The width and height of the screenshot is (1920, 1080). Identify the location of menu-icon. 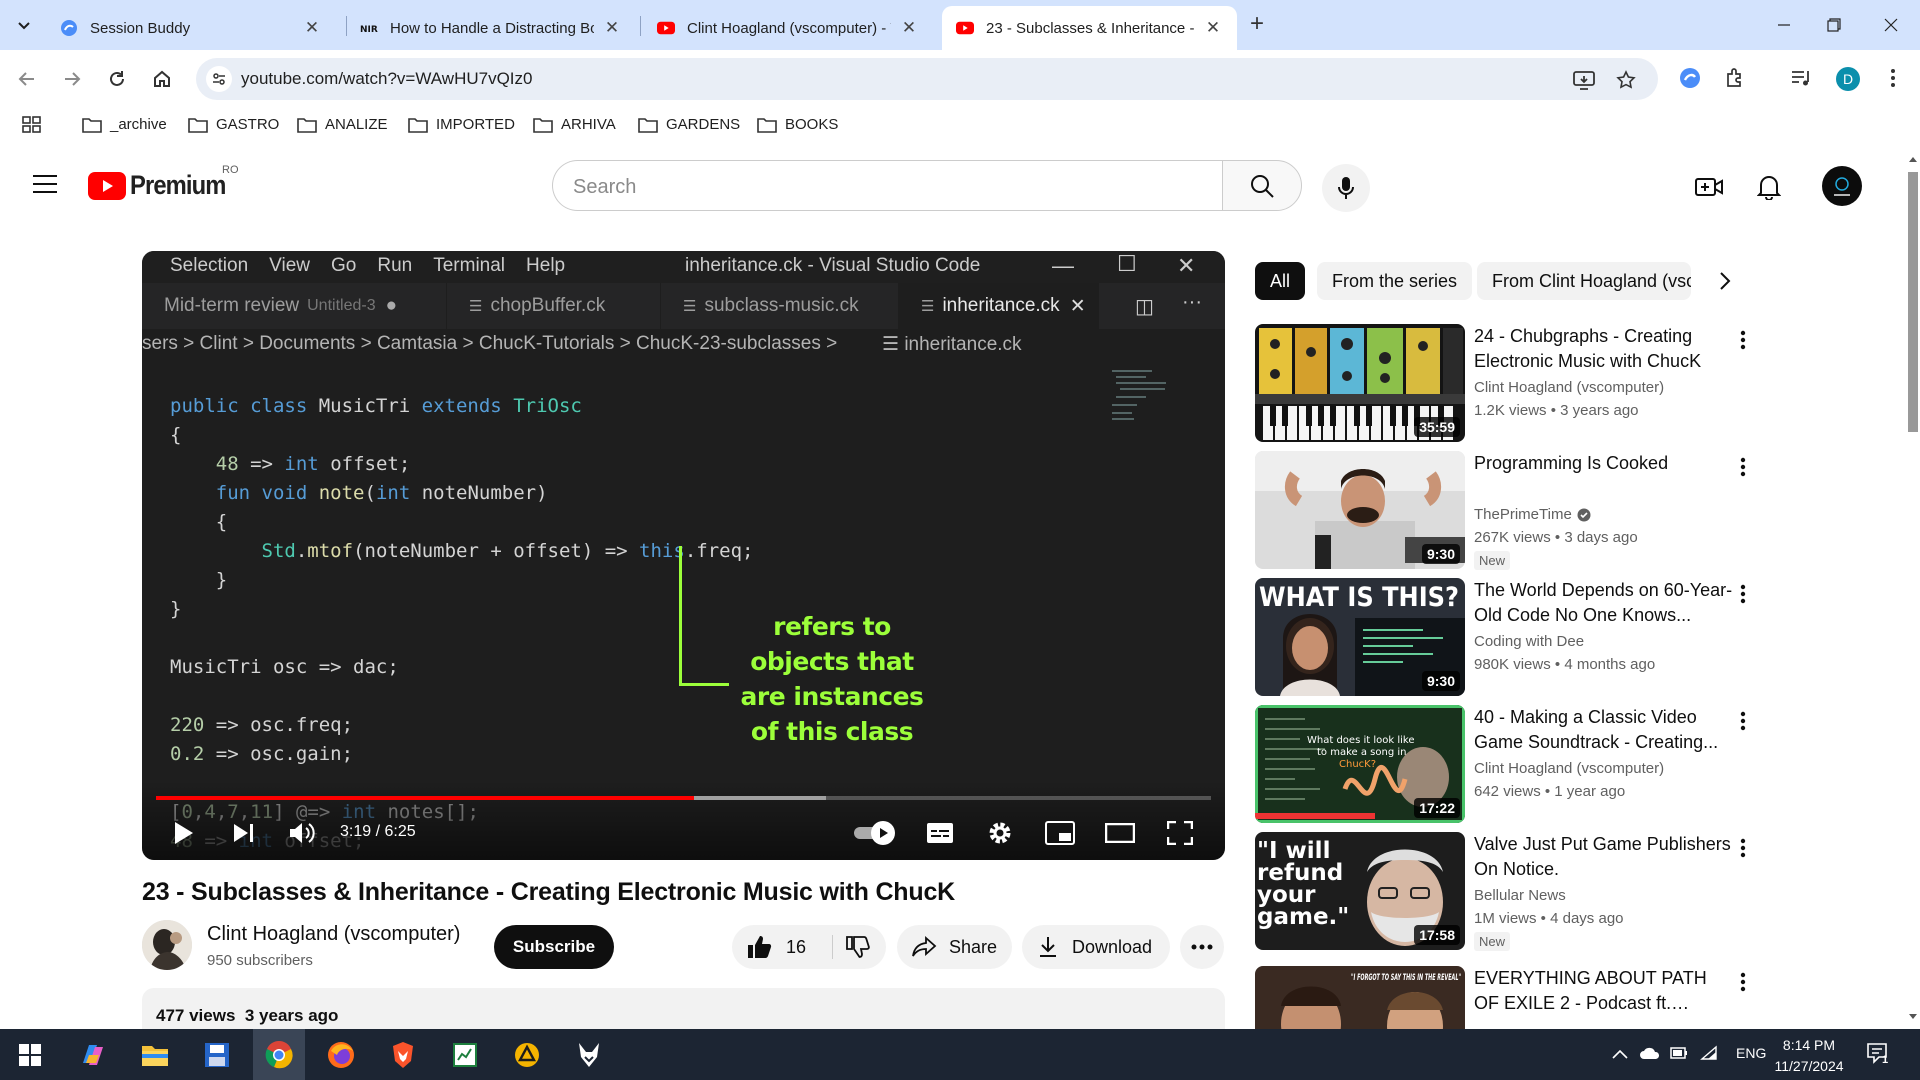
(45, 184).